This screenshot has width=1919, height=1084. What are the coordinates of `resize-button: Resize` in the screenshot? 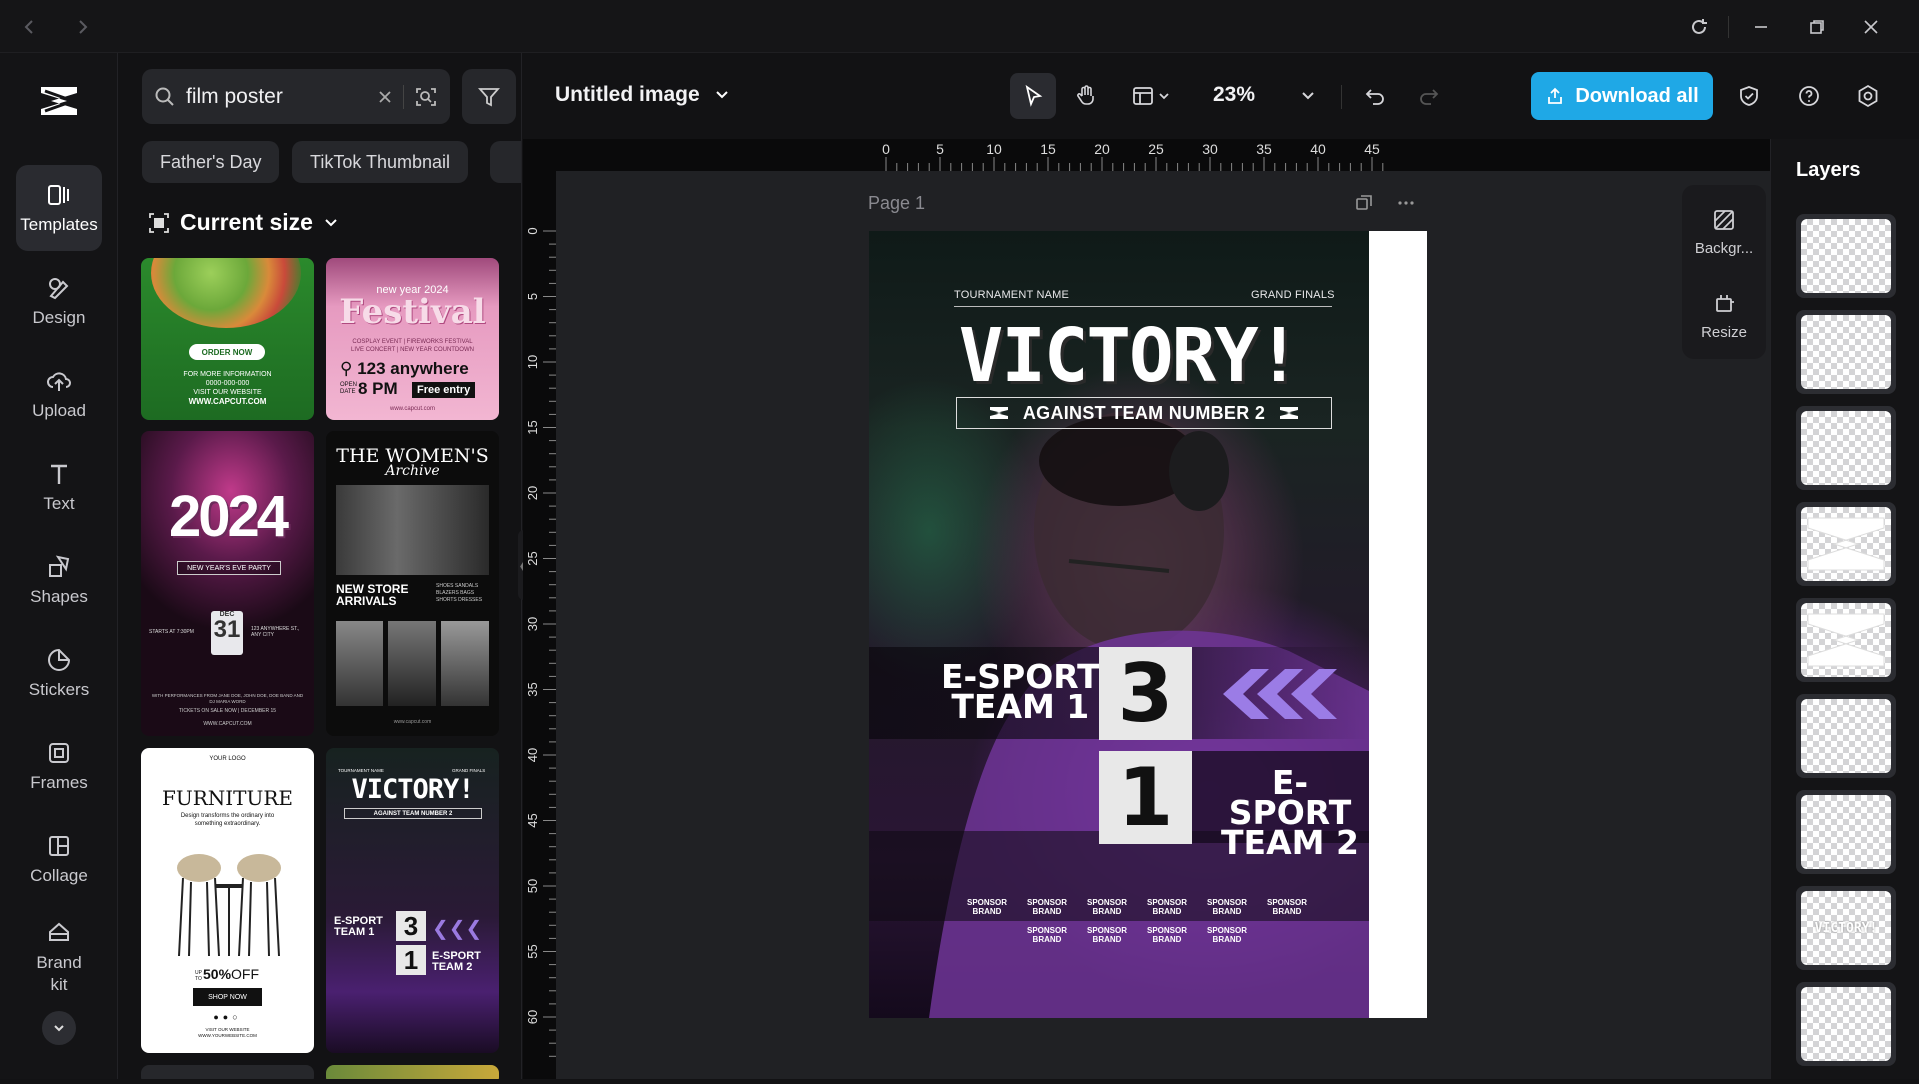 It's located at (1724, 316).